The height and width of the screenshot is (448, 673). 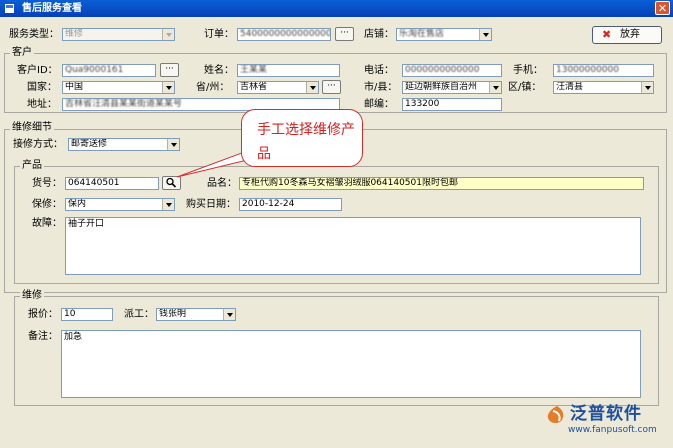 What do you see at coordinates (47, 204) in the screenshot?
I see `warranty-label: 保修：` at bounding box center [47, 204].